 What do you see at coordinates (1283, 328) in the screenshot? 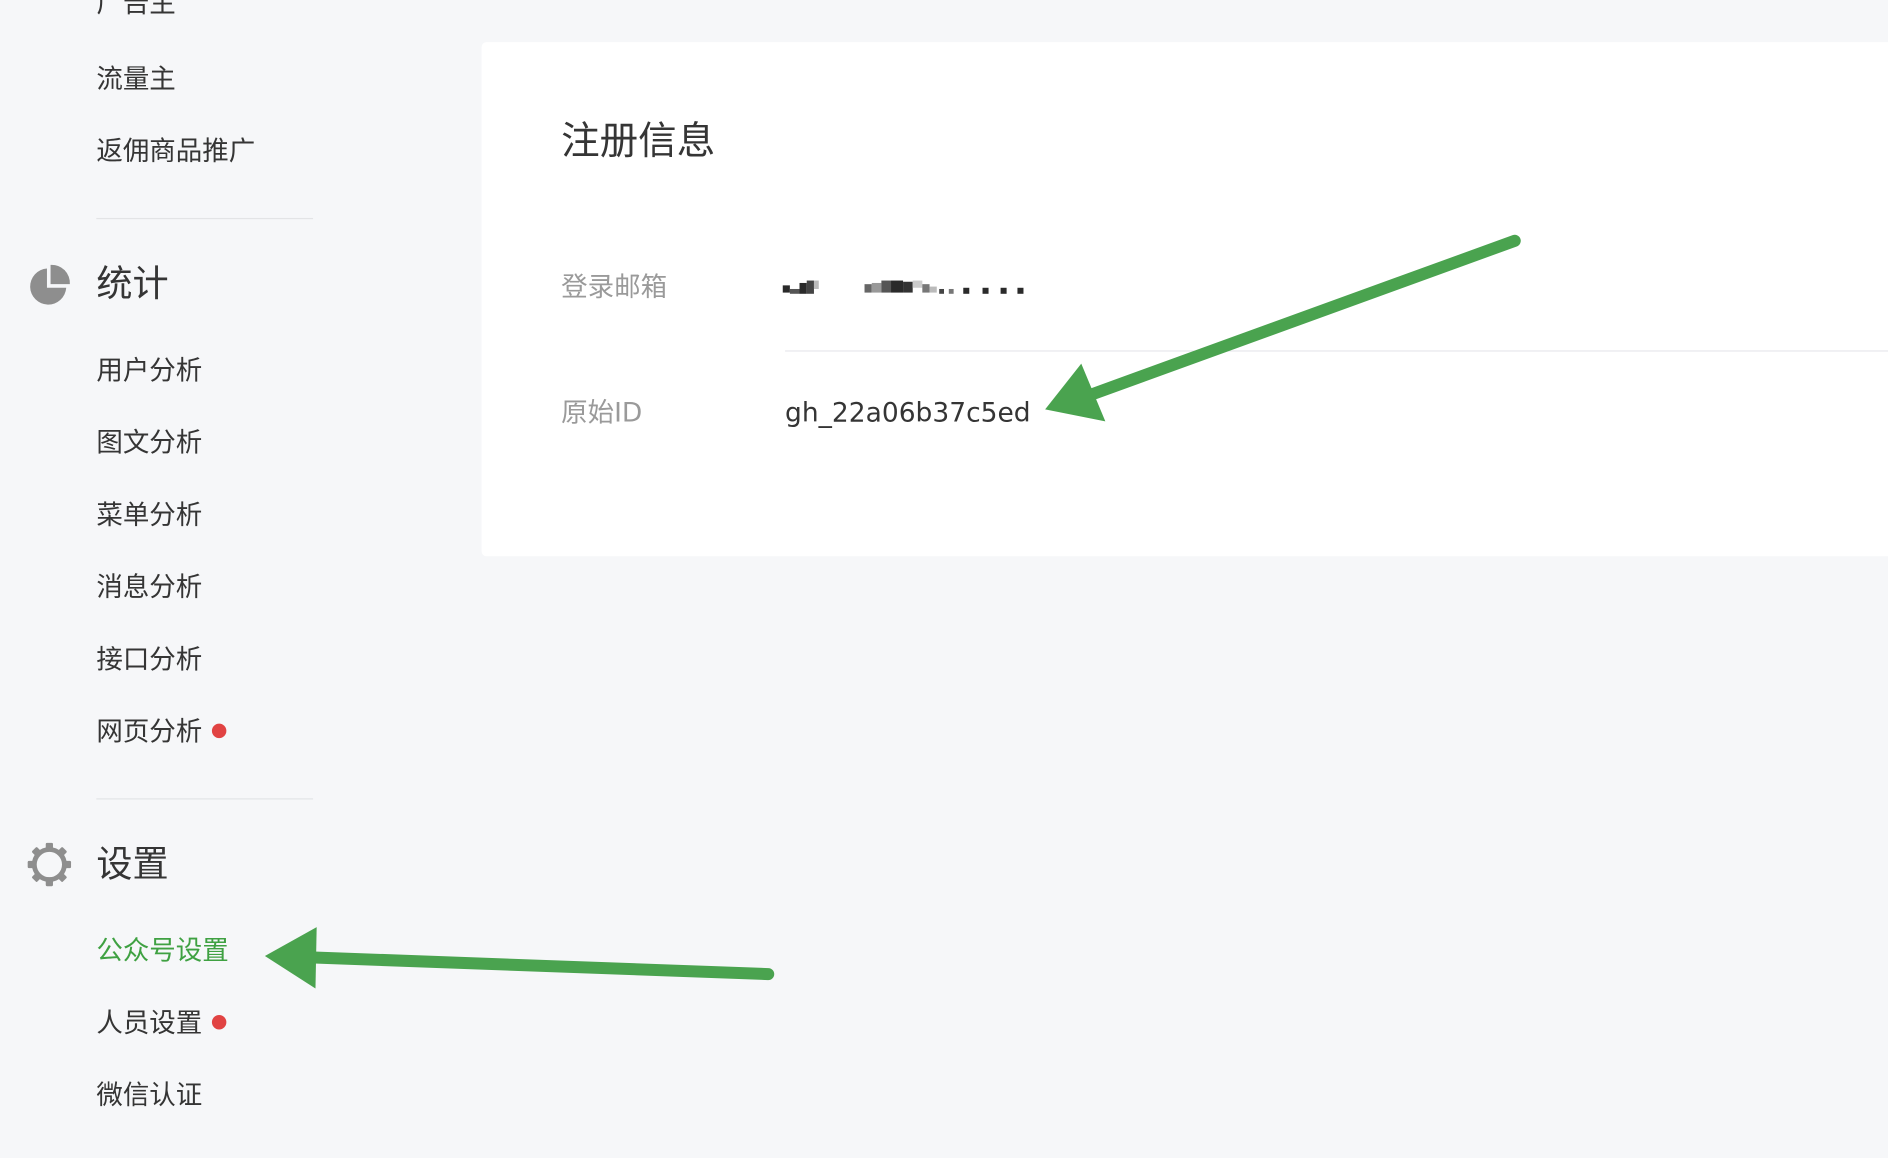
I see `arrow-to-original-id` at bounding box center [1283, 328].